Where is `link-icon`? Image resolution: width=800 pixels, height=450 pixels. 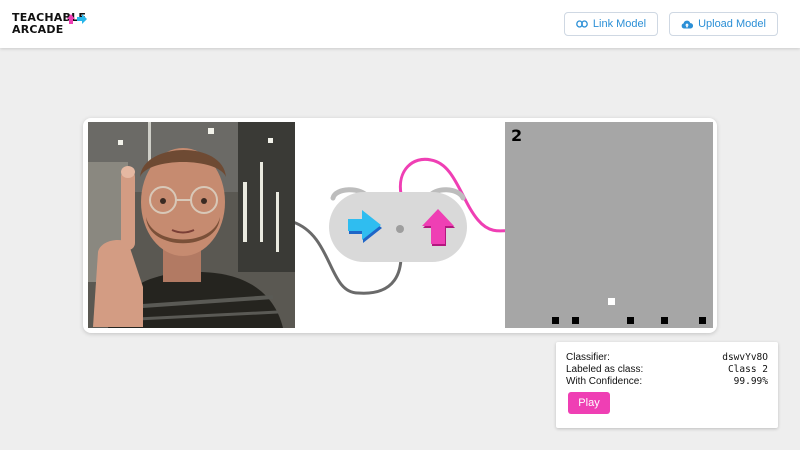 link-icon is located at coordinates (582, 24).